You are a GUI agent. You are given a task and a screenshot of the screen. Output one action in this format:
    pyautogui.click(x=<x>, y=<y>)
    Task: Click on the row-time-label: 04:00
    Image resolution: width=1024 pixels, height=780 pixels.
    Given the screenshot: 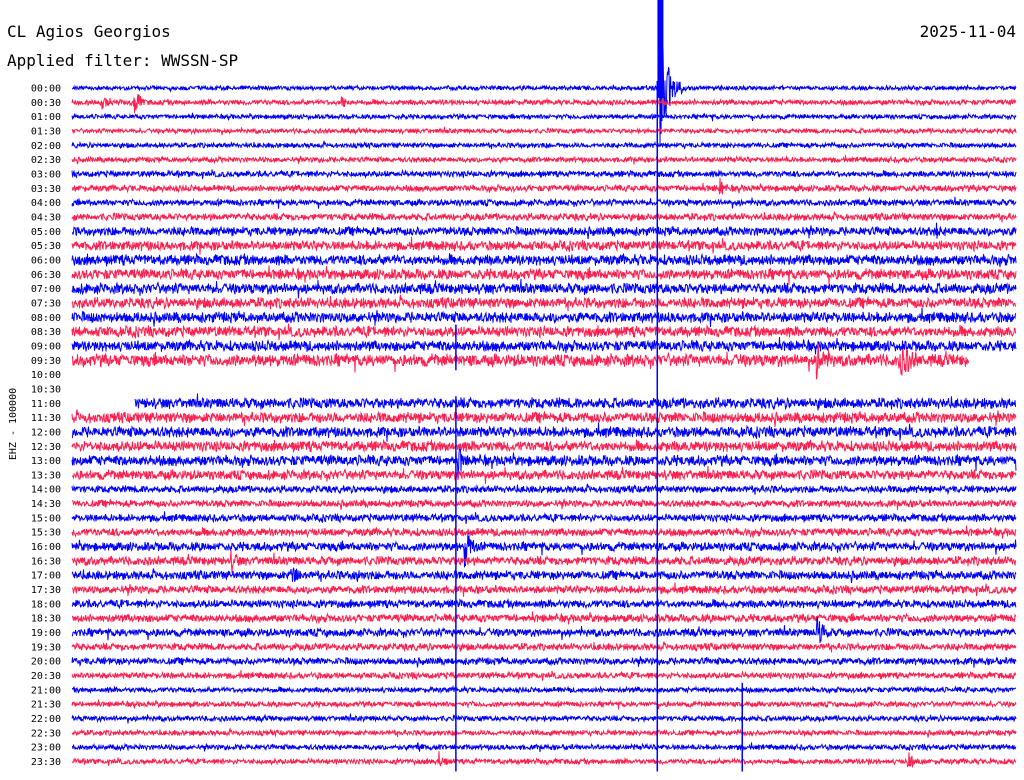 What is the action you would take?
    pyautogui.click(x=46, y=203)
    